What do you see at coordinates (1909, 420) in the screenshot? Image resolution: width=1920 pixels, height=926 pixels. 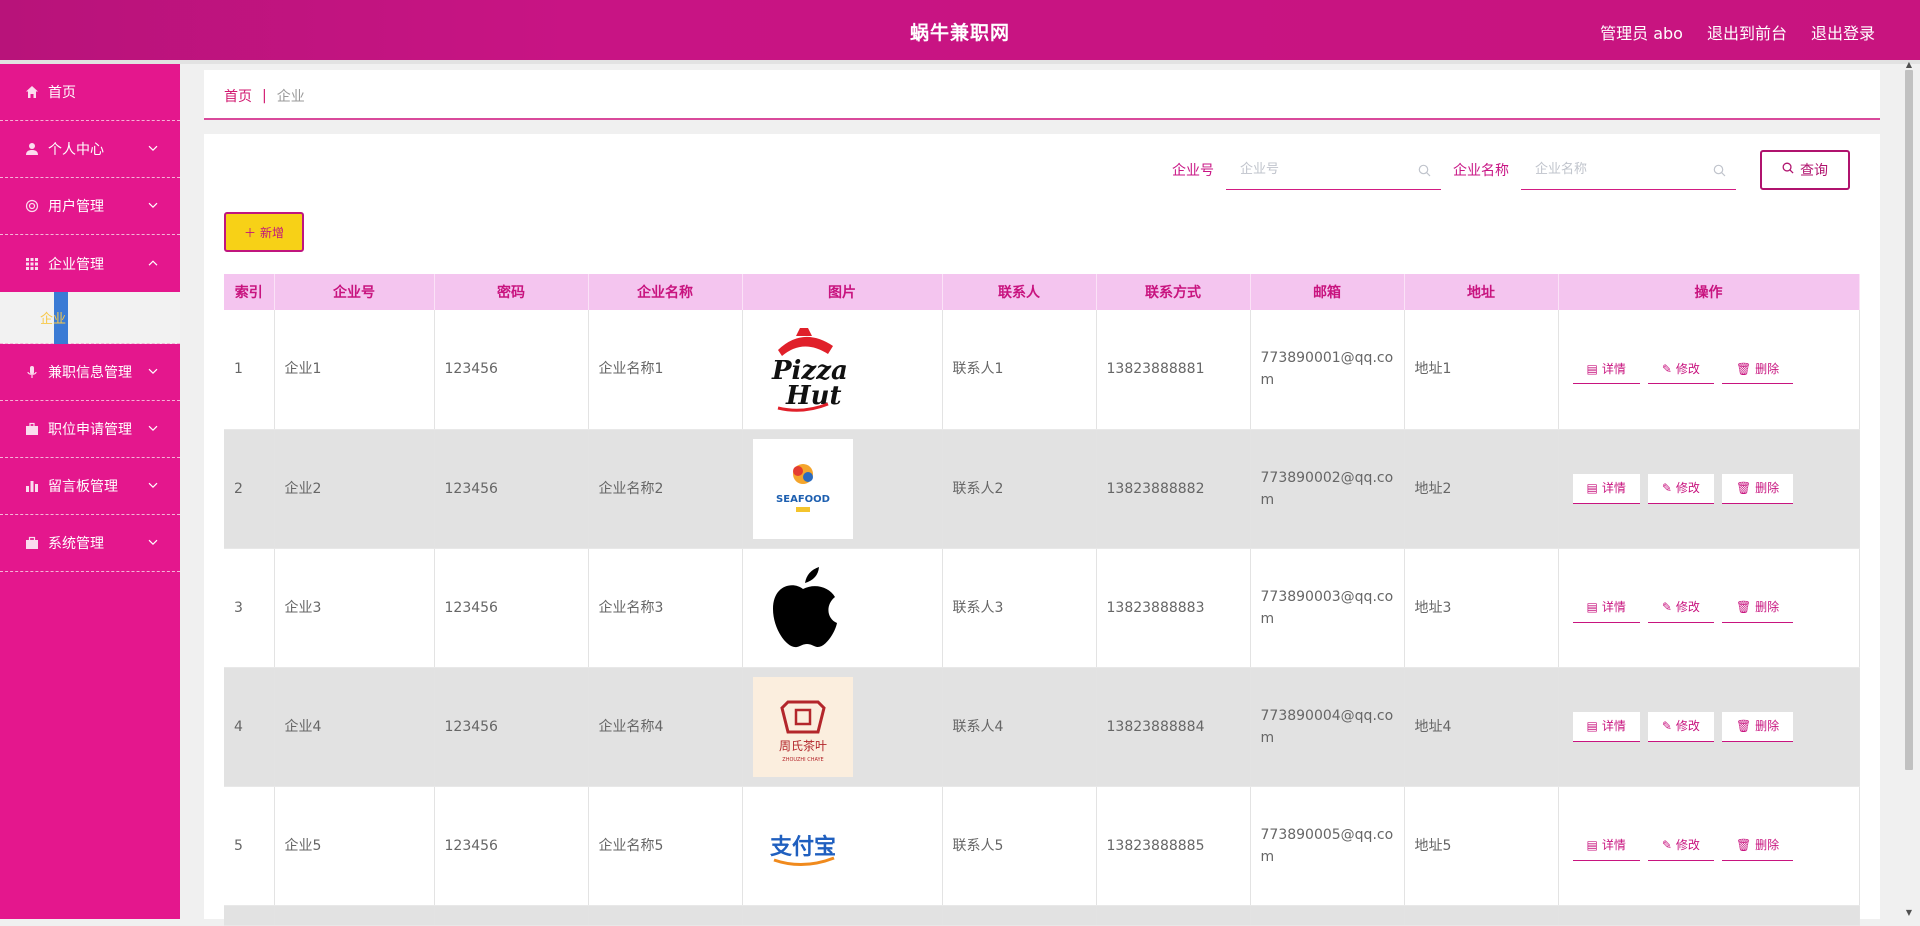 I see `scrollbar-thumb` at bounding box center [1909, 420].